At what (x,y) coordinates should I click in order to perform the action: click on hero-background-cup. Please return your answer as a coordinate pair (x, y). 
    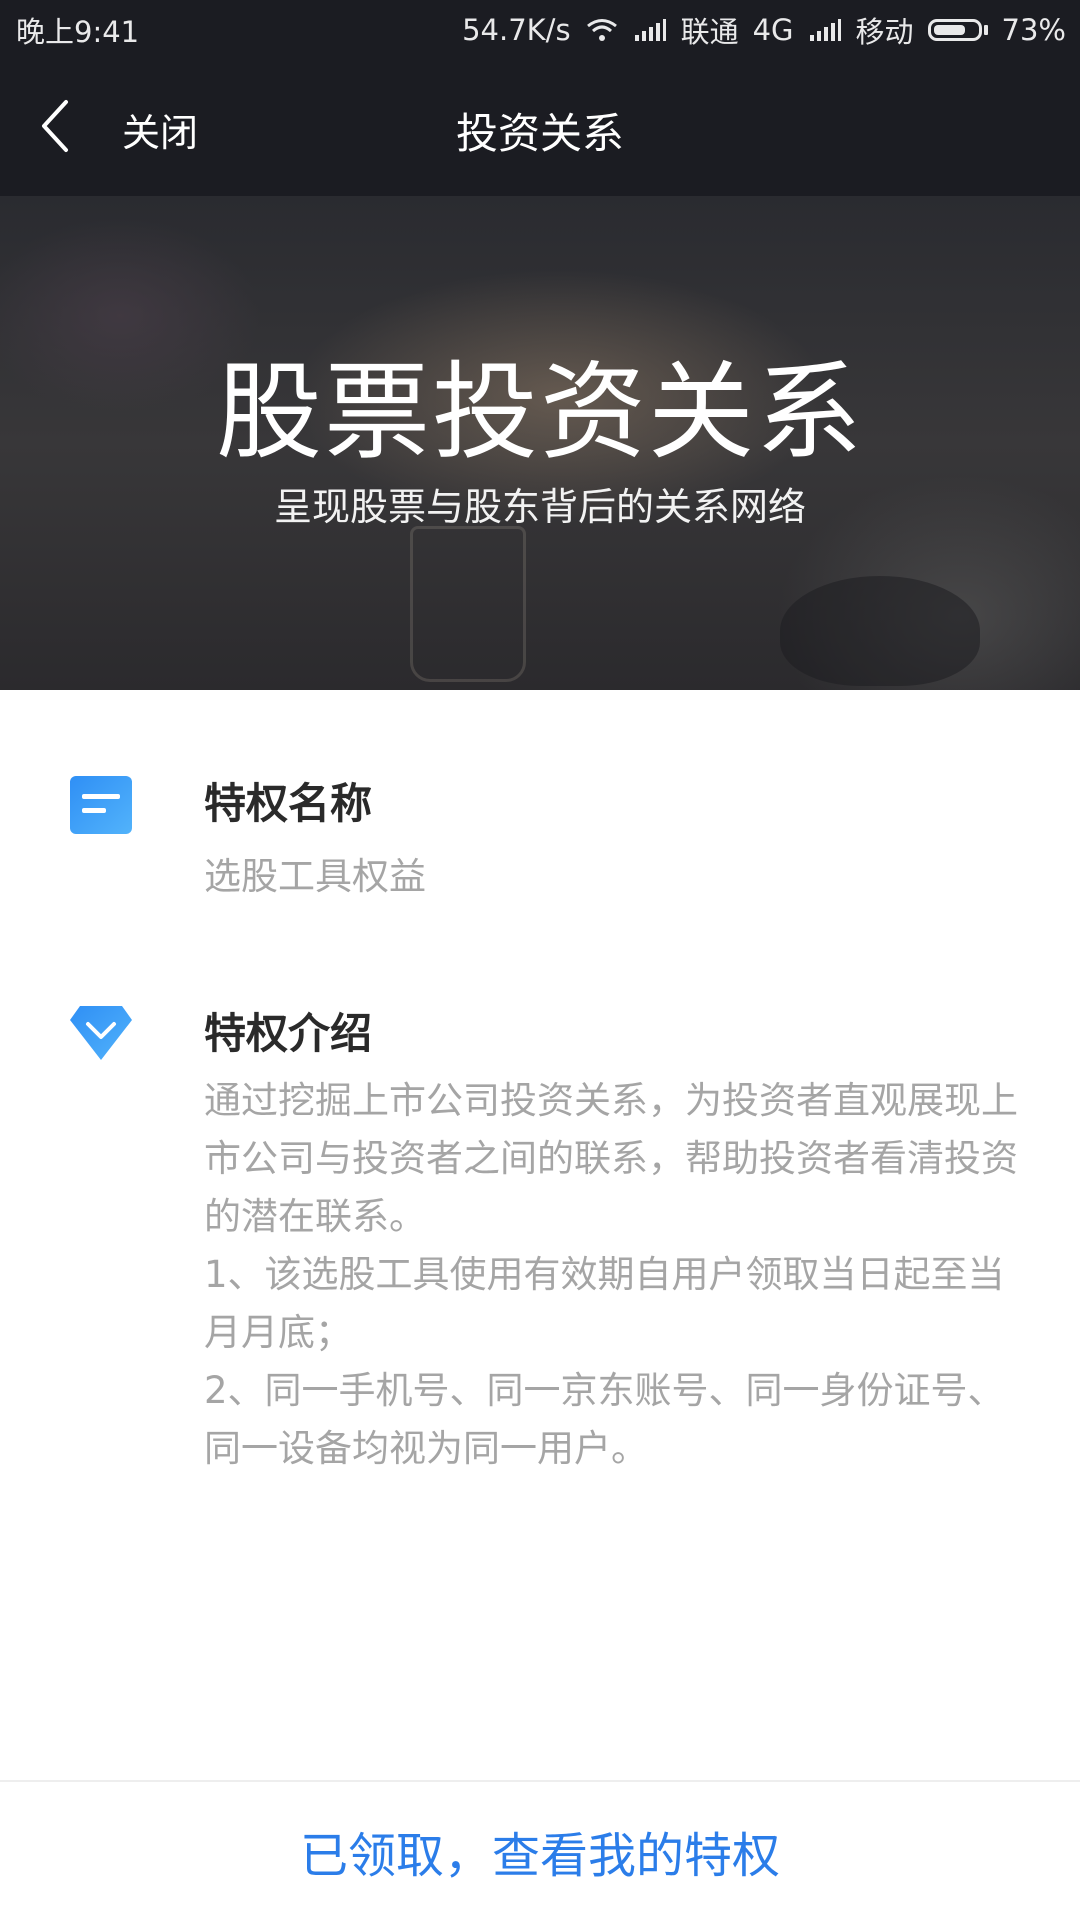
    Looking at the image, I should click on (468, 604).